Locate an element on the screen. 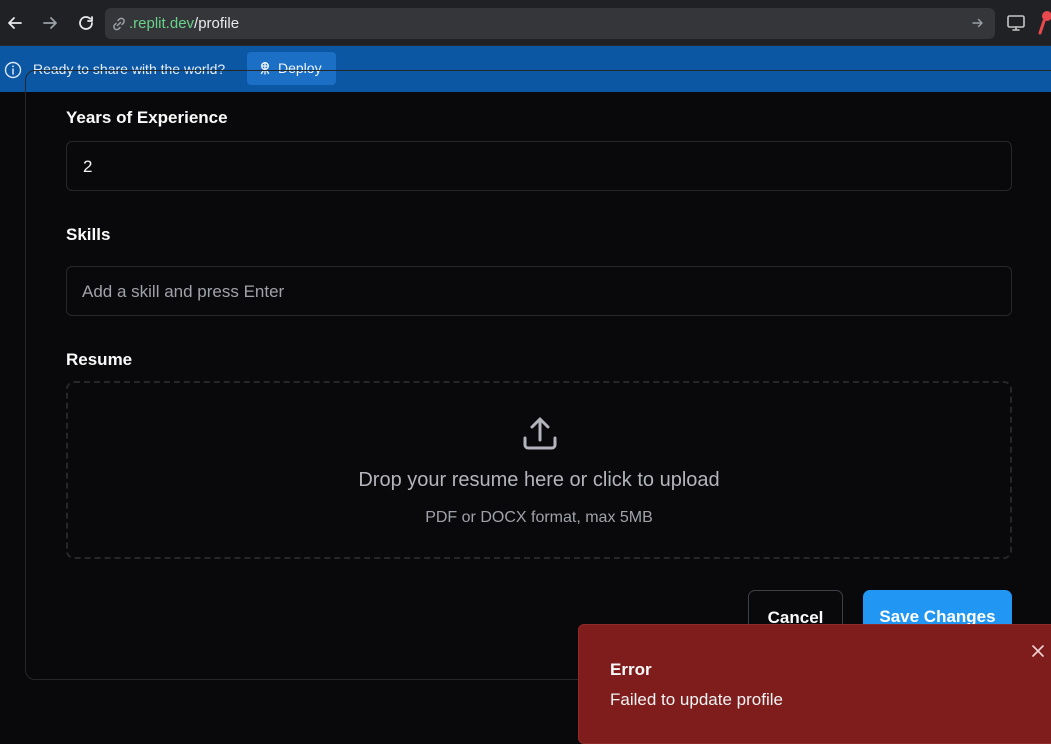  dropzone-title: Drop your resume here or click to upload is located at coordinates (539, 480).